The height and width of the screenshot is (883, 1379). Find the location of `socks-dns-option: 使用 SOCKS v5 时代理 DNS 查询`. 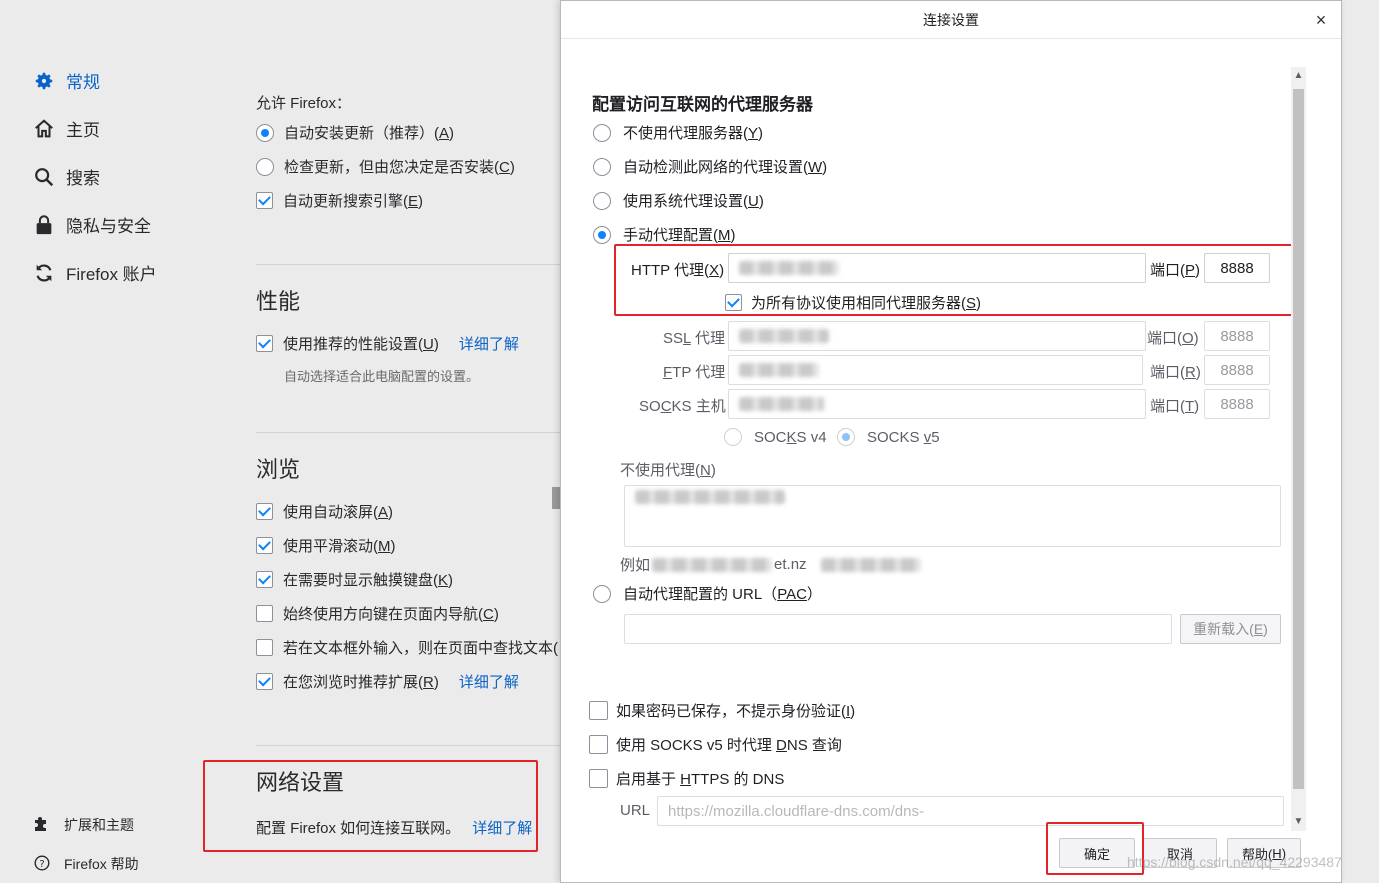

socks-dns-option: 使用 SOCKS v5 时代理 DNS 查询 is located at coordinates (715, 744).